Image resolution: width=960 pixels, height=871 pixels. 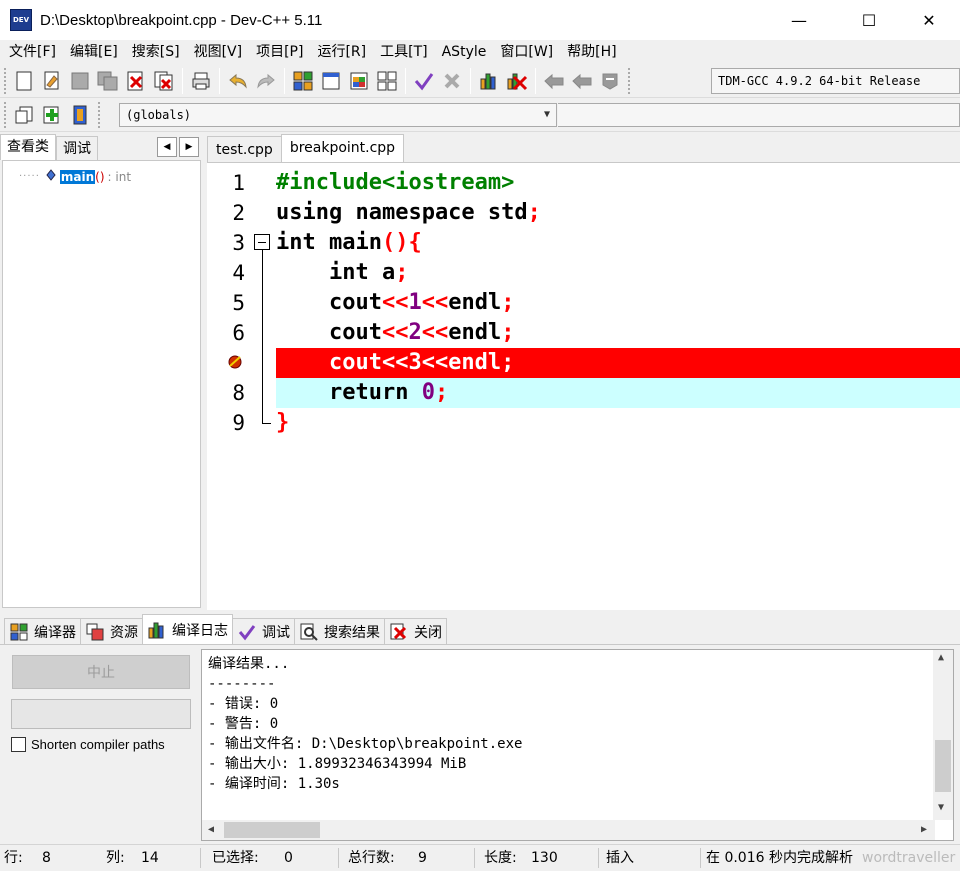 I want to click on open-file-icon, so click(x=52, y=81).